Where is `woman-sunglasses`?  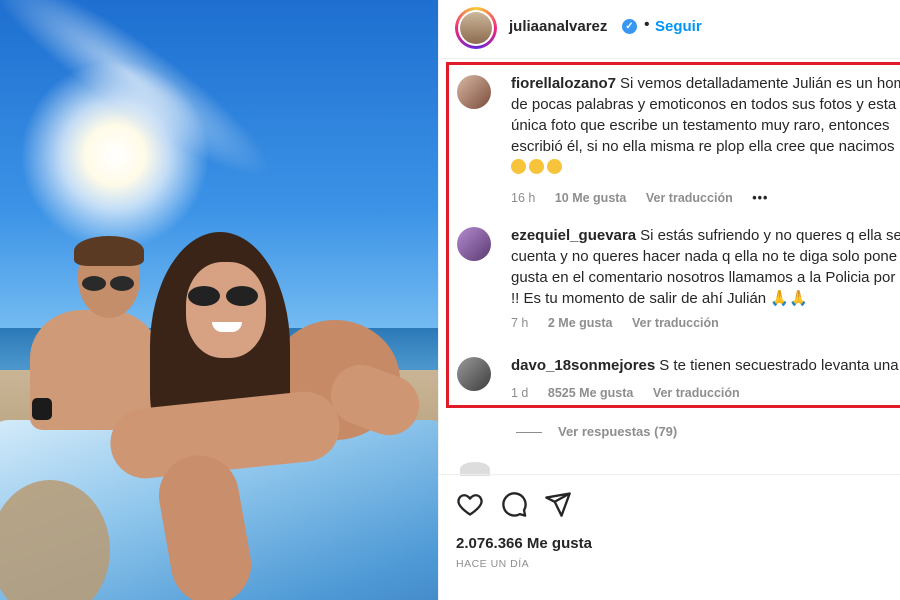
woman-sunglasses is located at coordinates (228, 296).